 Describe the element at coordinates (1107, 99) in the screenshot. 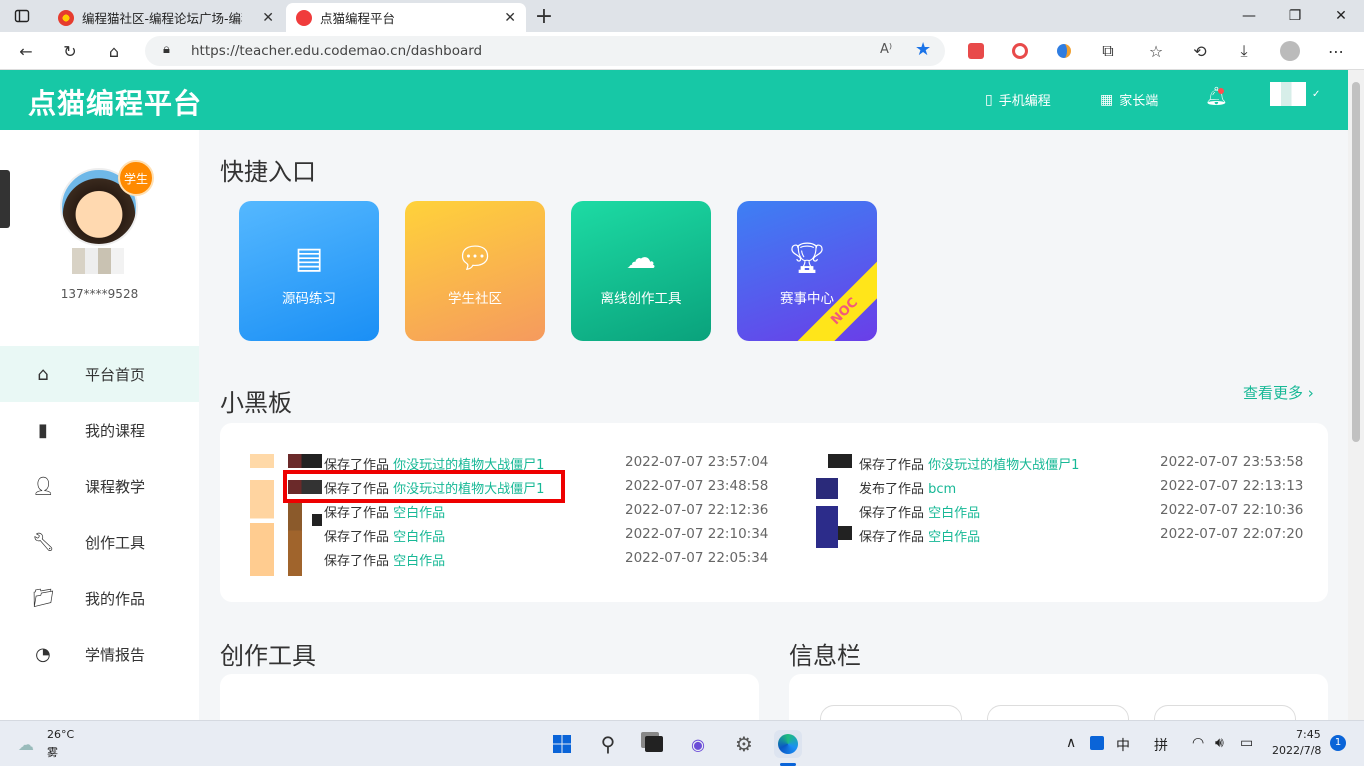

I see `qr-code-icon: ▦` at that location.